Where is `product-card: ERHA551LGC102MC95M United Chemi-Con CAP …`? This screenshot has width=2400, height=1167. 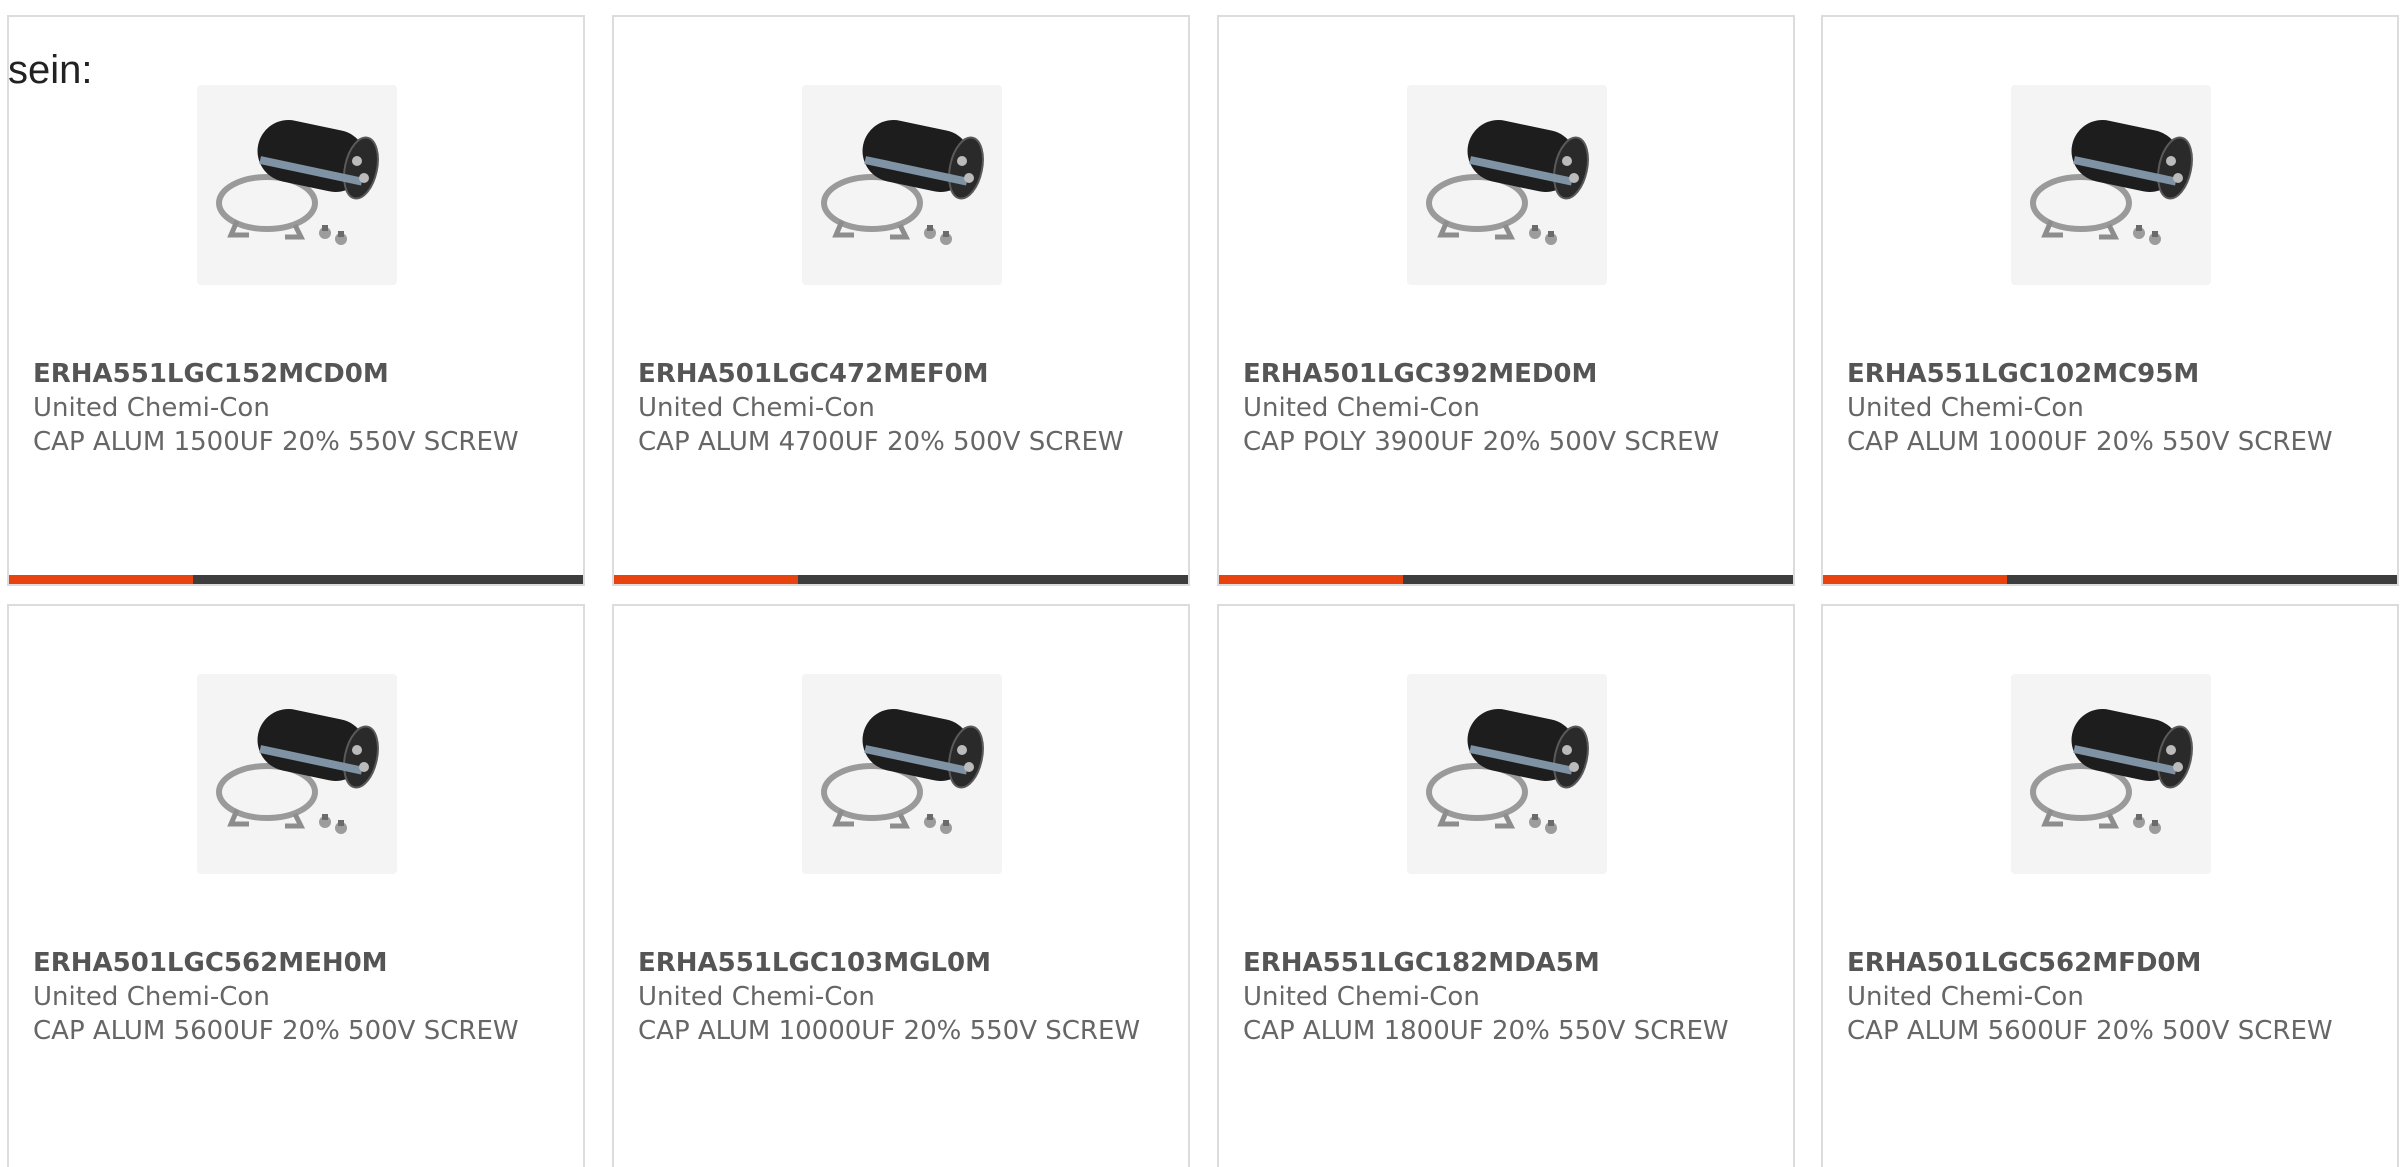 product-card: ERHA551LGC102MC95M United Chemi-Con CAP … is located at coordinates (2110, 300).